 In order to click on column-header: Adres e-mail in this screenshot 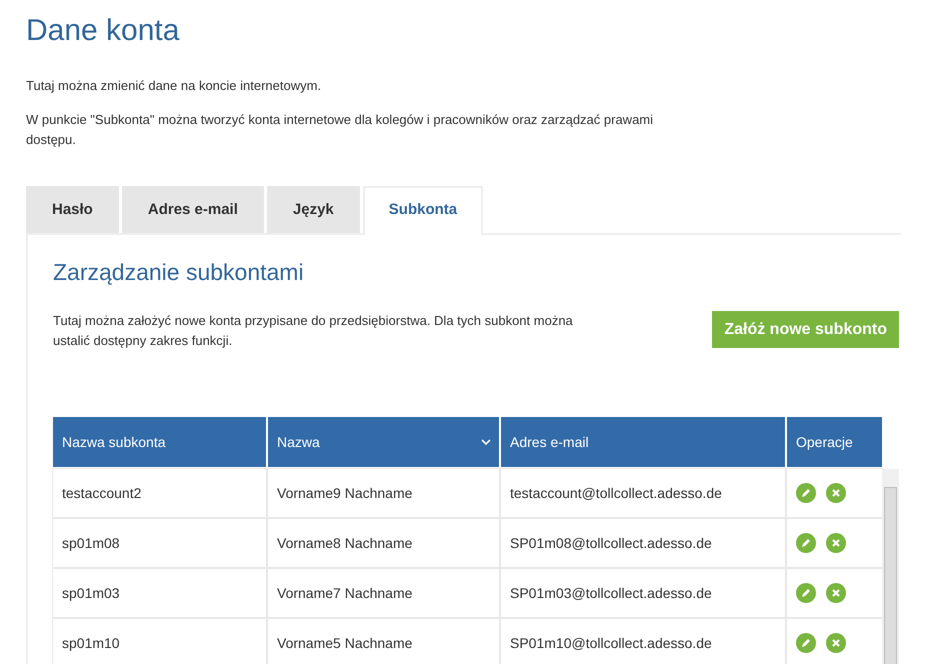, I will do `click(643, 442)`.